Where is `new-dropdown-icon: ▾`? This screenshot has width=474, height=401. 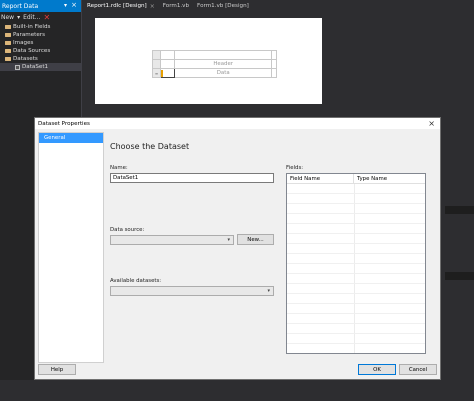
new-dropdown-icon: ▾ is located at coordinates (18, 17).